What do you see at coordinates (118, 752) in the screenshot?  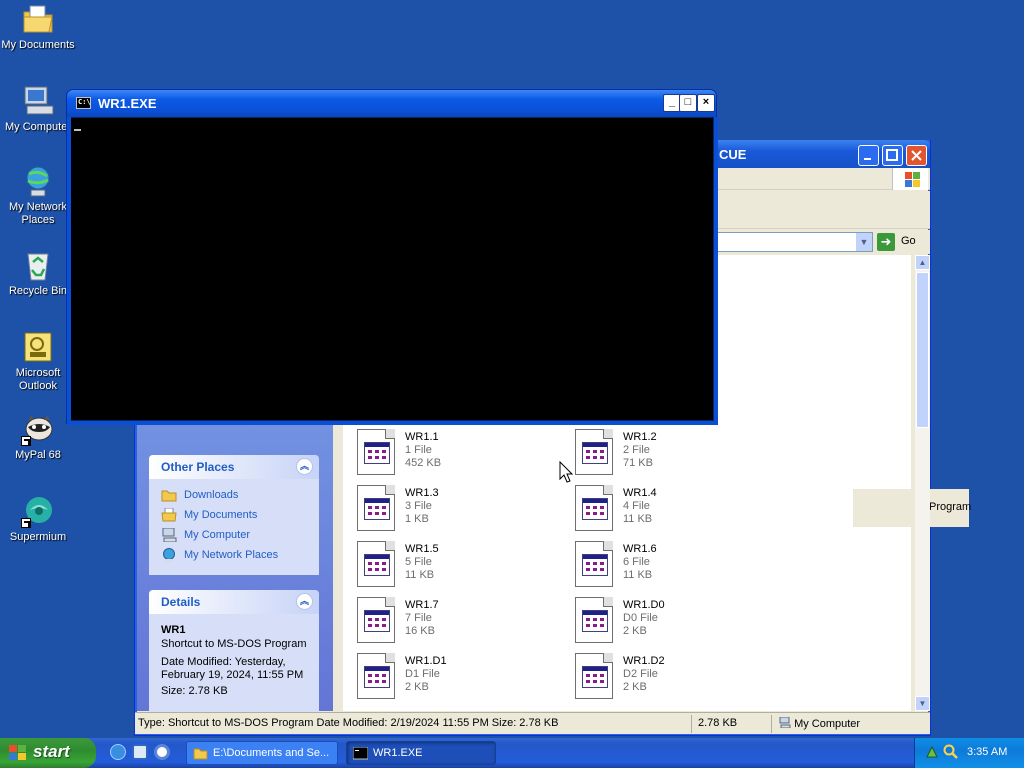 I see `internet-explorer-icon` at bounding box center [118, 752].